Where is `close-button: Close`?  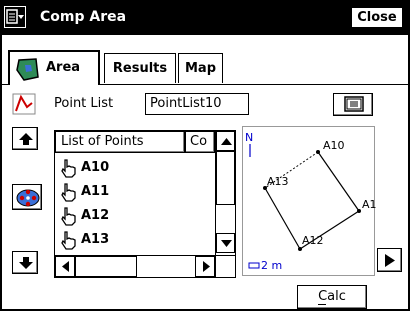 close-button: Close is located at coordinates (377, 17).